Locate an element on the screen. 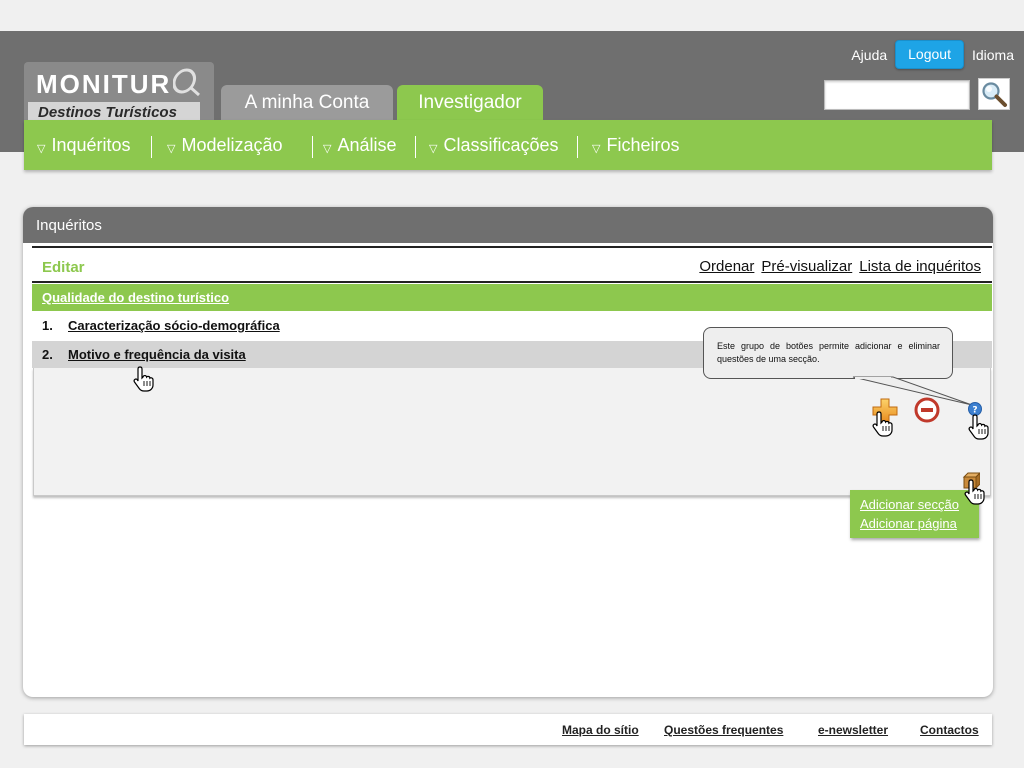  panel-title: Inquéritos is located at coordinates (508, 225).